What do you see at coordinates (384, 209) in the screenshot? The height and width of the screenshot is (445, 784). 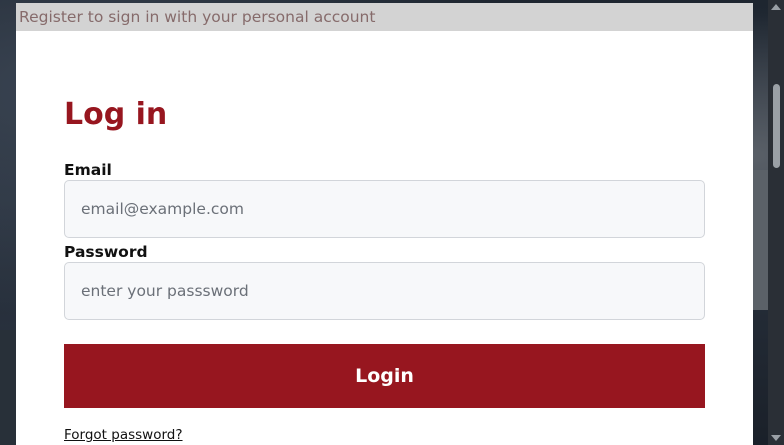 I see `email-field` at bounding box center [384, 209].